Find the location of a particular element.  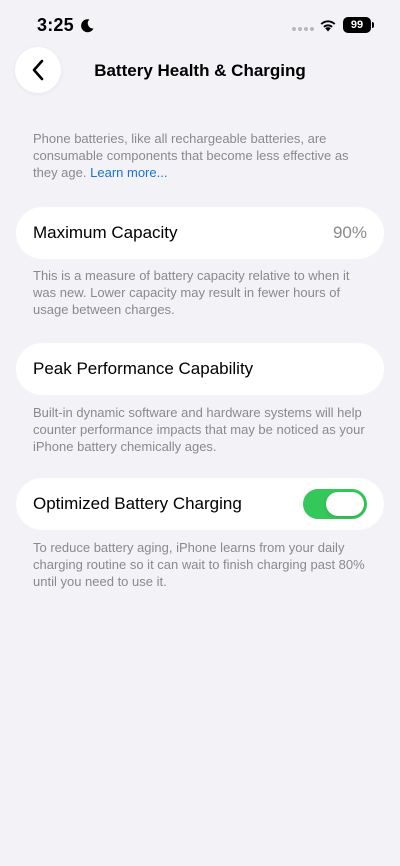

moon-icon is located at coordinates (87, 26).